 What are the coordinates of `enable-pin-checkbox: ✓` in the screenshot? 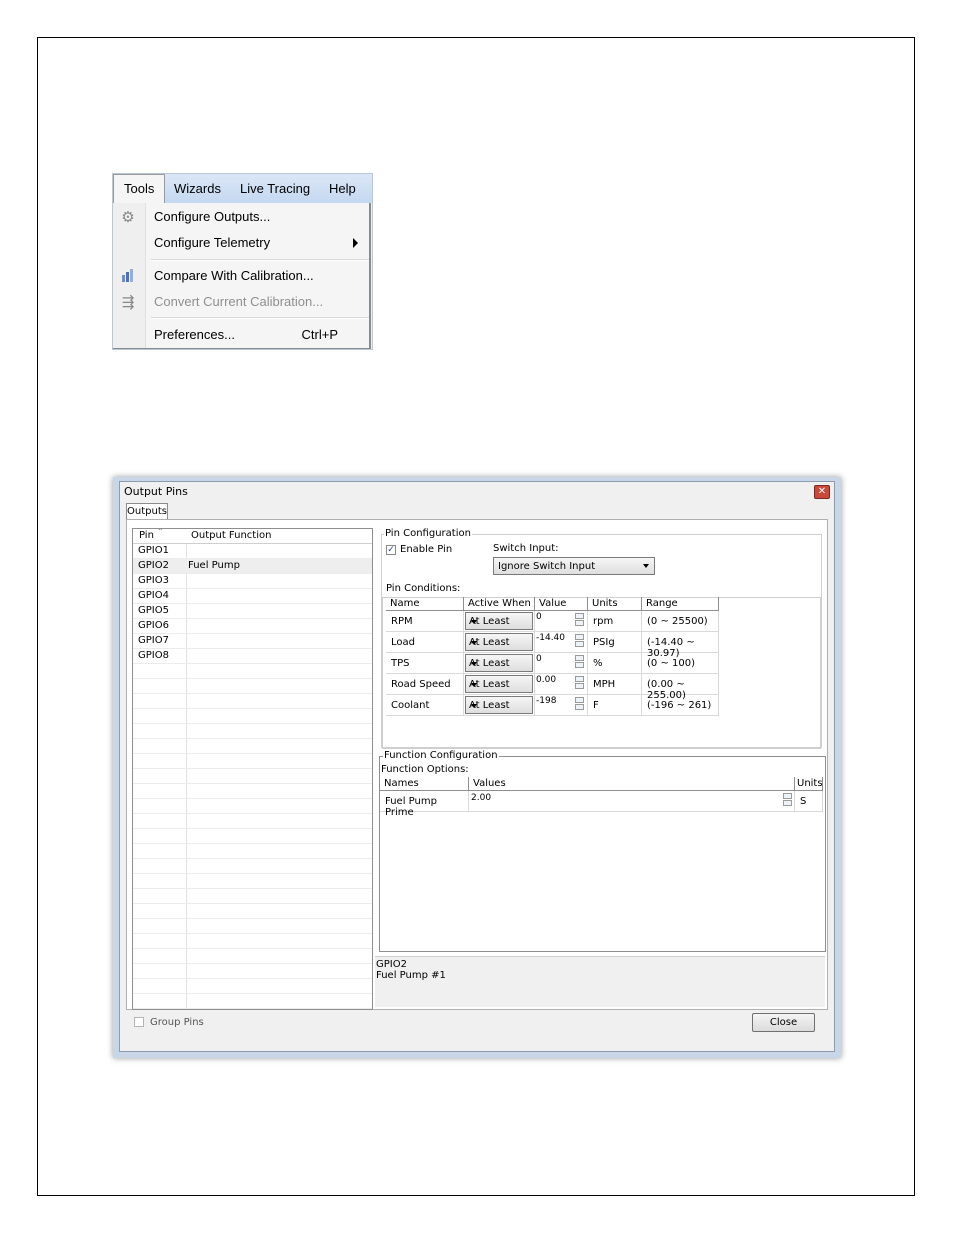 It's located at (391, 550).